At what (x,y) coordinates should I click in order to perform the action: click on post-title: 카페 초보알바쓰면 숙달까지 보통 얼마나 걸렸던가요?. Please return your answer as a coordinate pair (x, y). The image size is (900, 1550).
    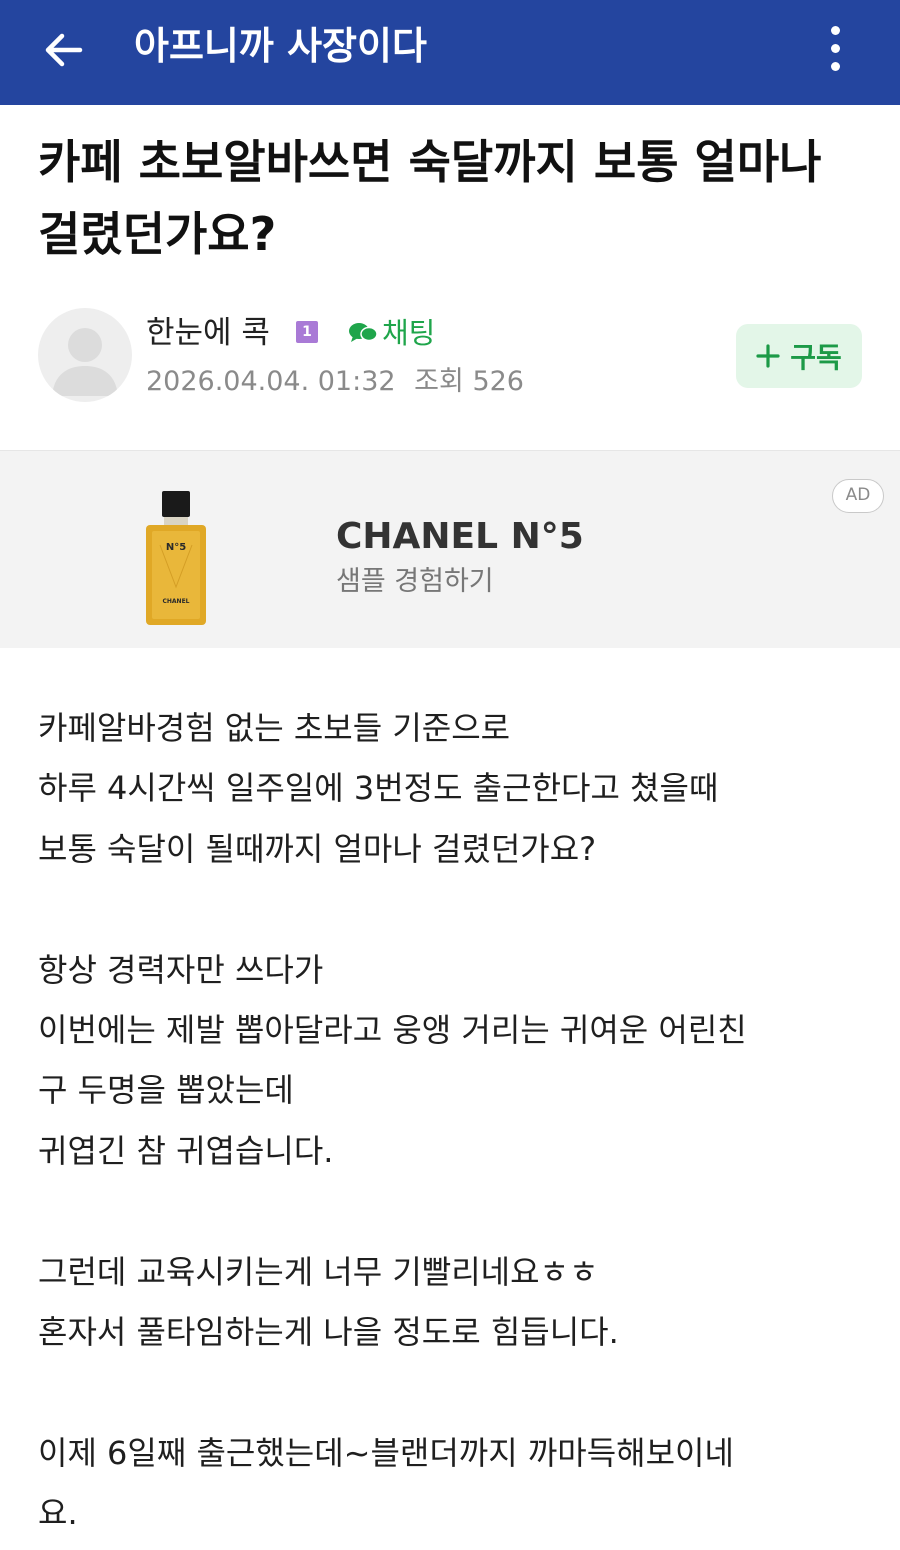
    Looking at the image, I should click on (430, 198).